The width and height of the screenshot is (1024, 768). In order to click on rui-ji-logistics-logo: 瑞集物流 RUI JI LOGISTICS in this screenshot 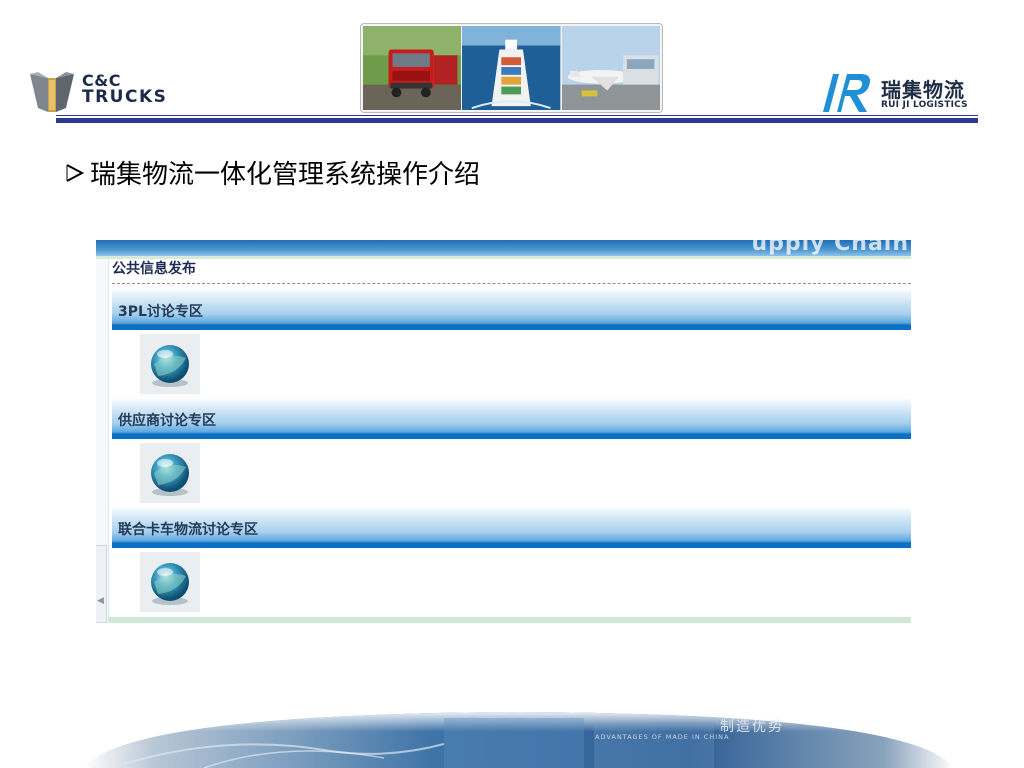, I will do `click(900, 93)`.